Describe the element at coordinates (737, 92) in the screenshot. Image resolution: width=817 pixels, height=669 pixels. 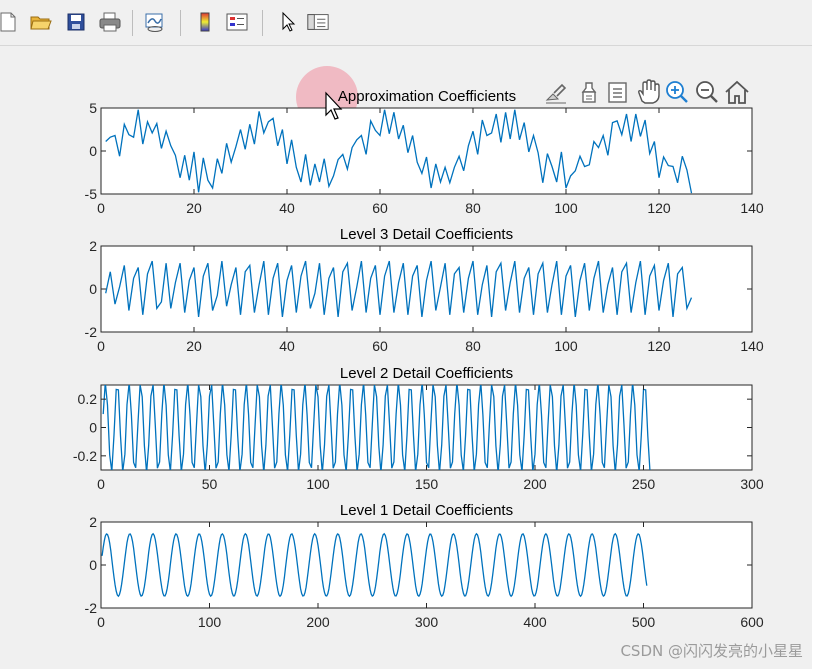
I see `restore-view-icon` at that location.